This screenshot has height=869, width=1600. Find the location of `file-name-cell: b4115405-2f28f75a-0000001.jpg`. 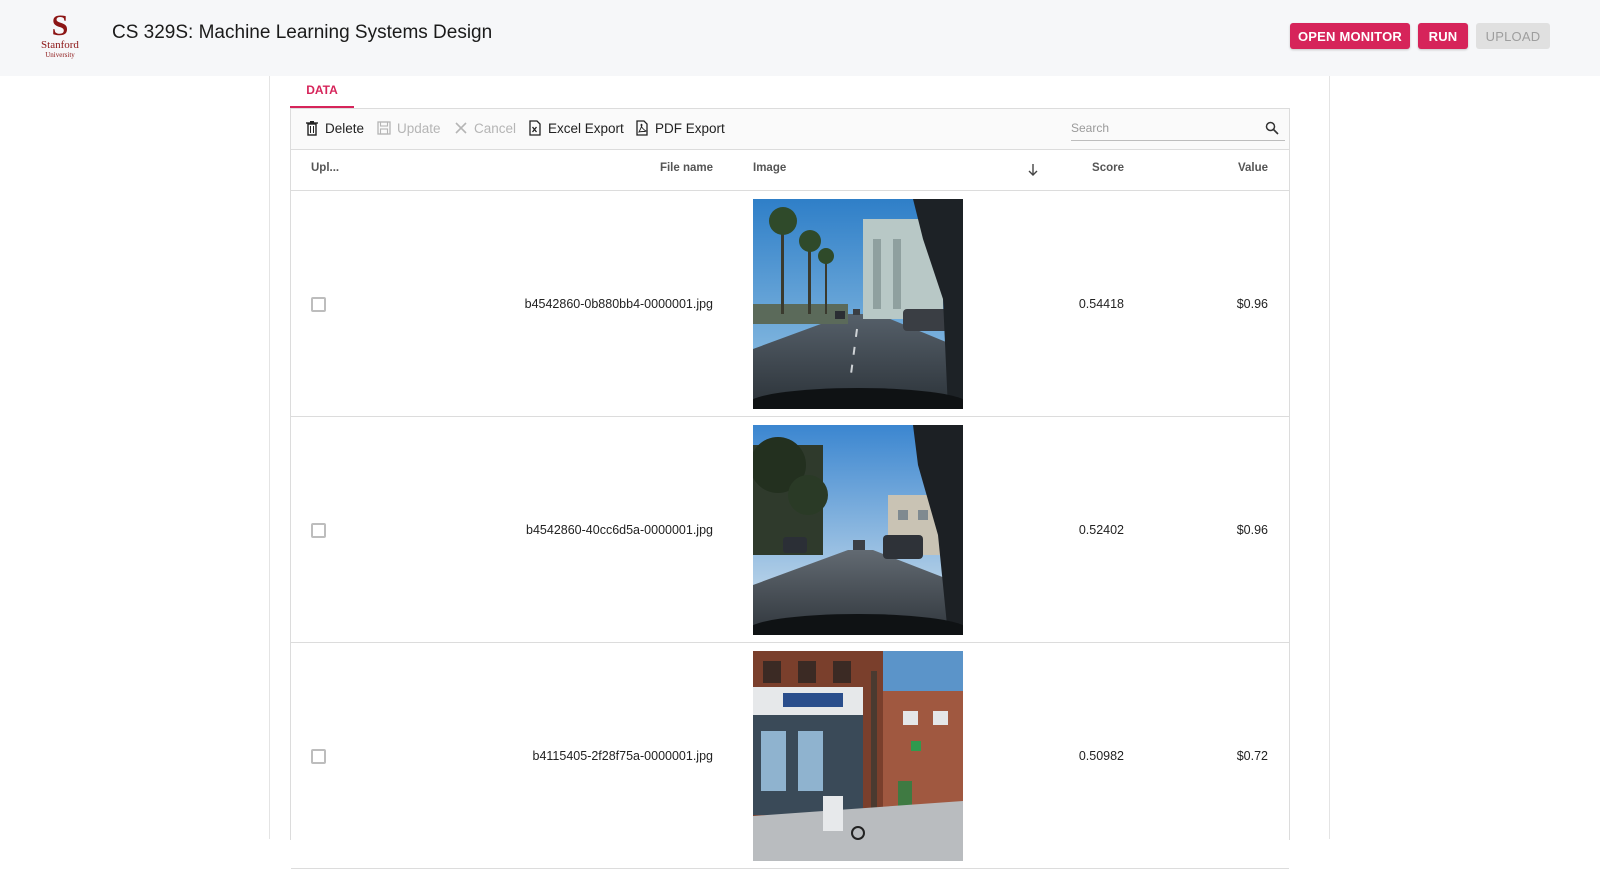

file-name-cell: b4115405-2f28f75a-0000001.jpg is located at coordinates (623, 756).